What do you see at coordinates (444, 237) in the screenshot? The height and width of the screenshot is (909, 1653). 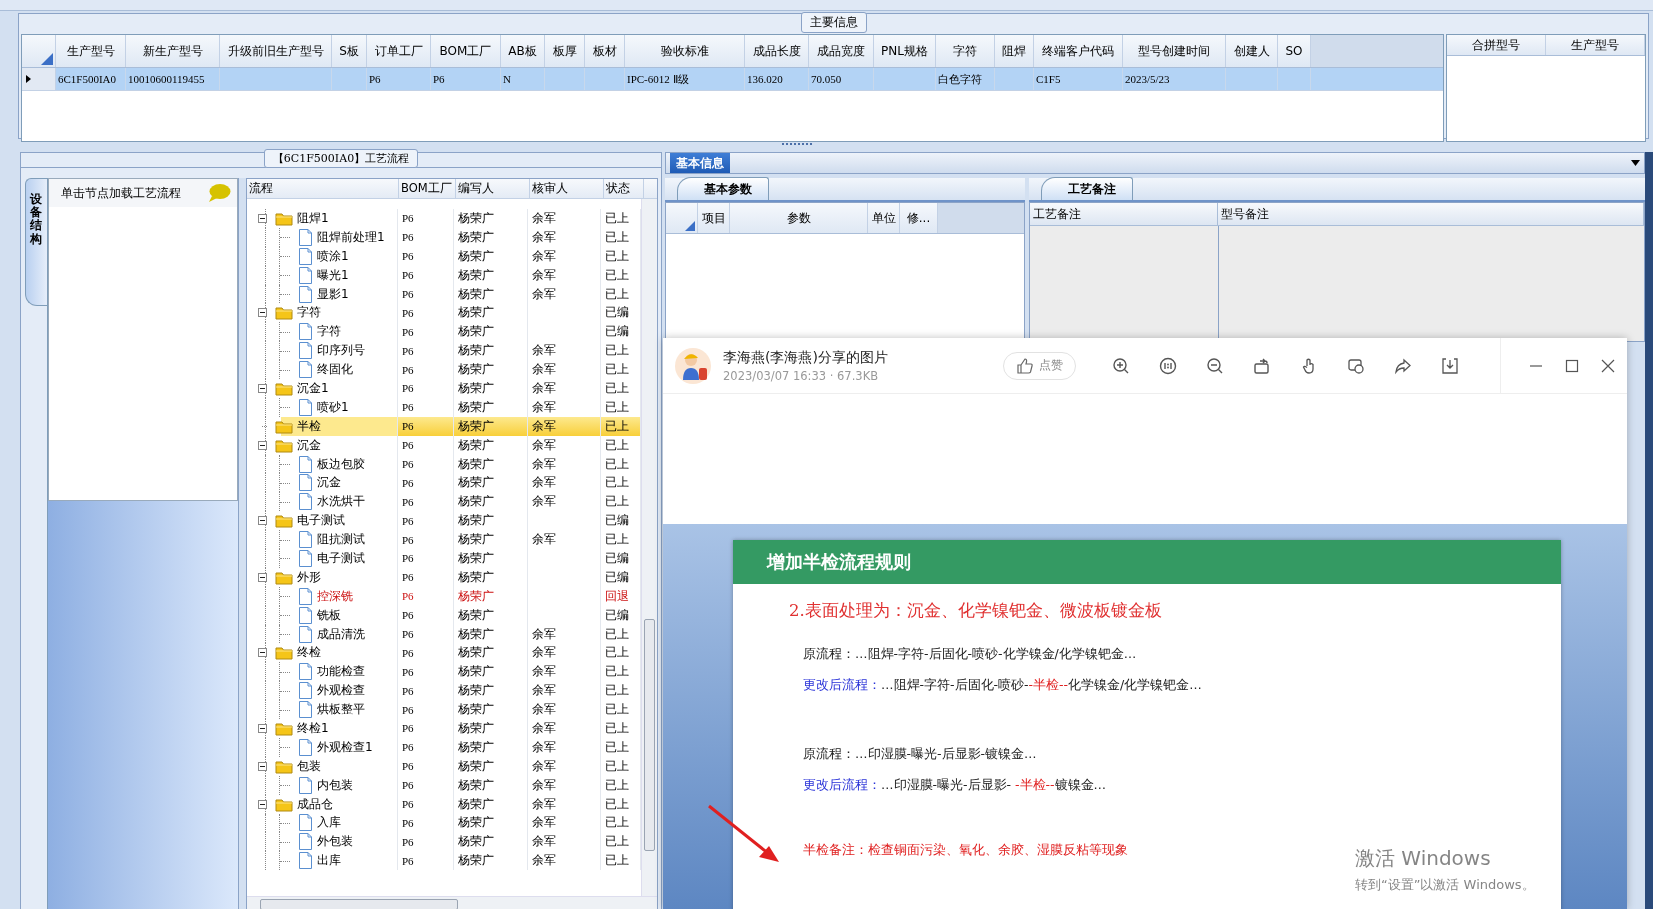 I see `tree-row: 阻焊前处理1 P6 杨荣广 余军 已上` at bounding box center [444, 237].